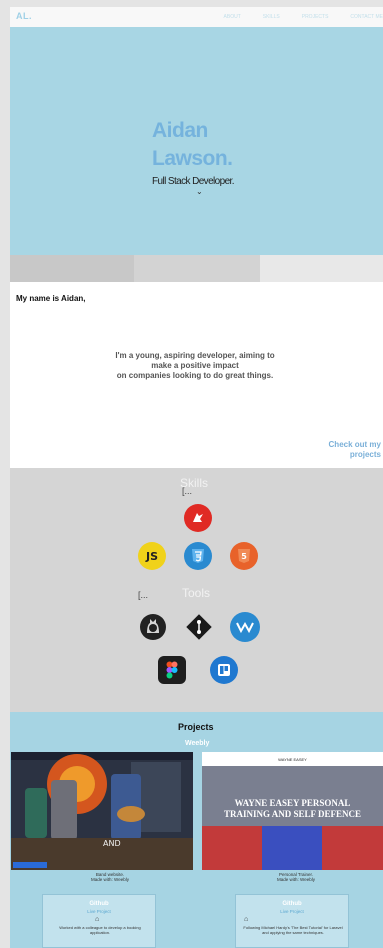 This screenshot has height=948, width=383. I want to click on projects-tag: Weebly, so click(197, 743).